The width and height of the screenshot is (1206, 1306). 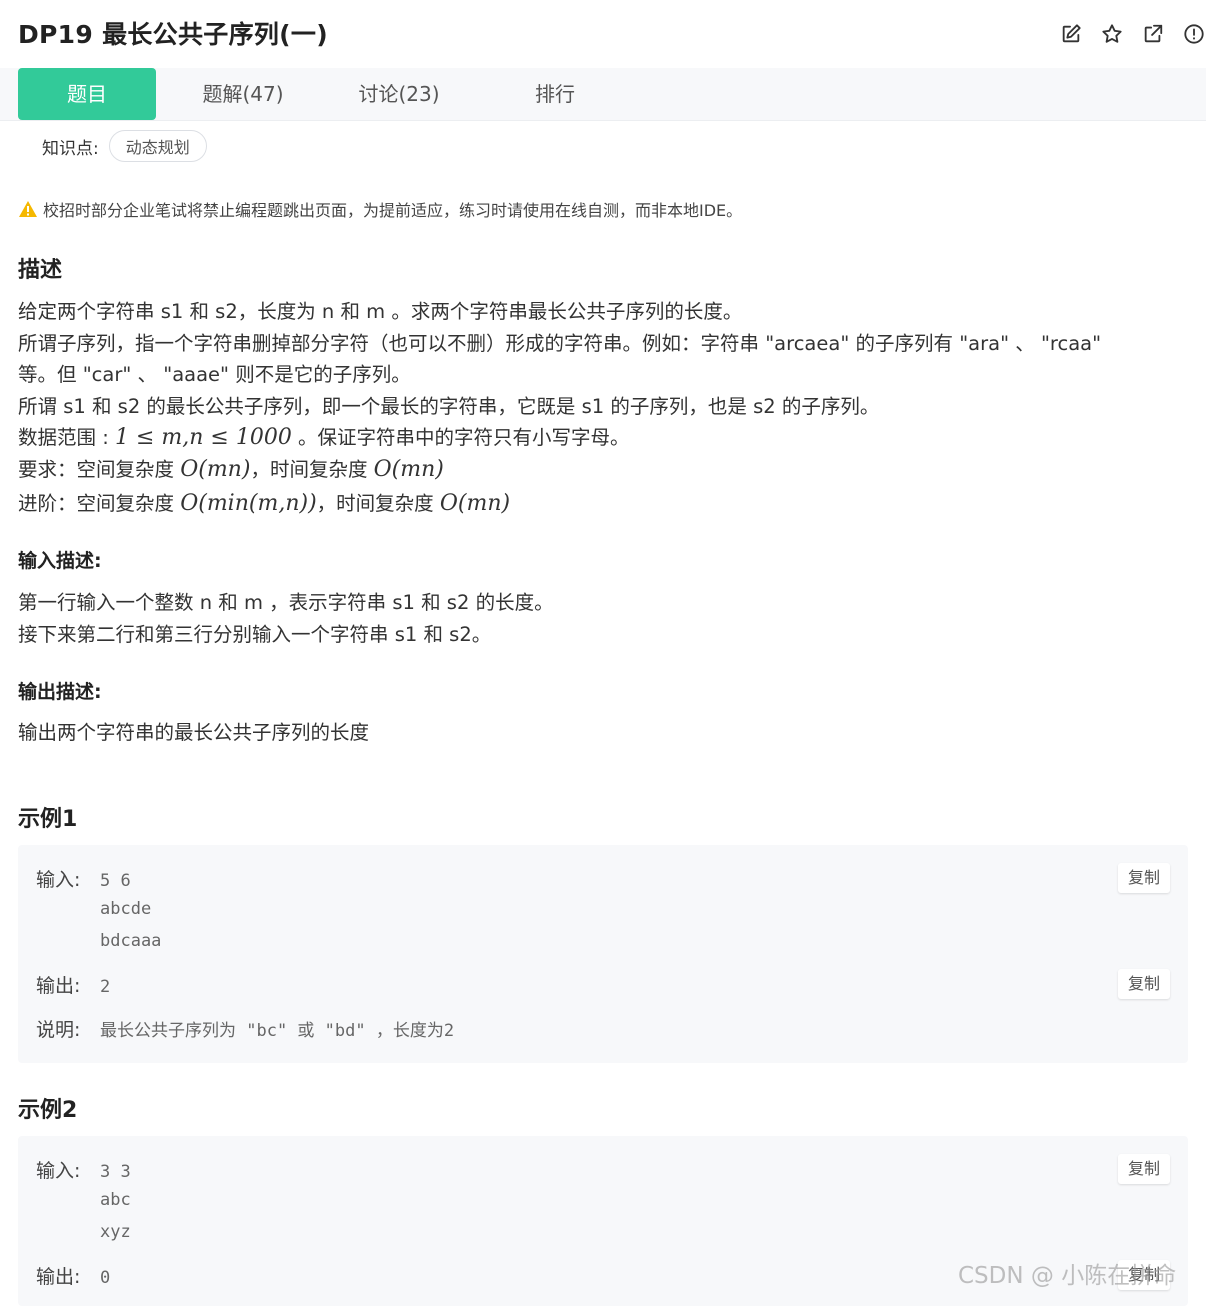 What do you see at coordinates (1194, 34) in the screenshot?
I see `report-icon` at bounding box center [1194, 34].